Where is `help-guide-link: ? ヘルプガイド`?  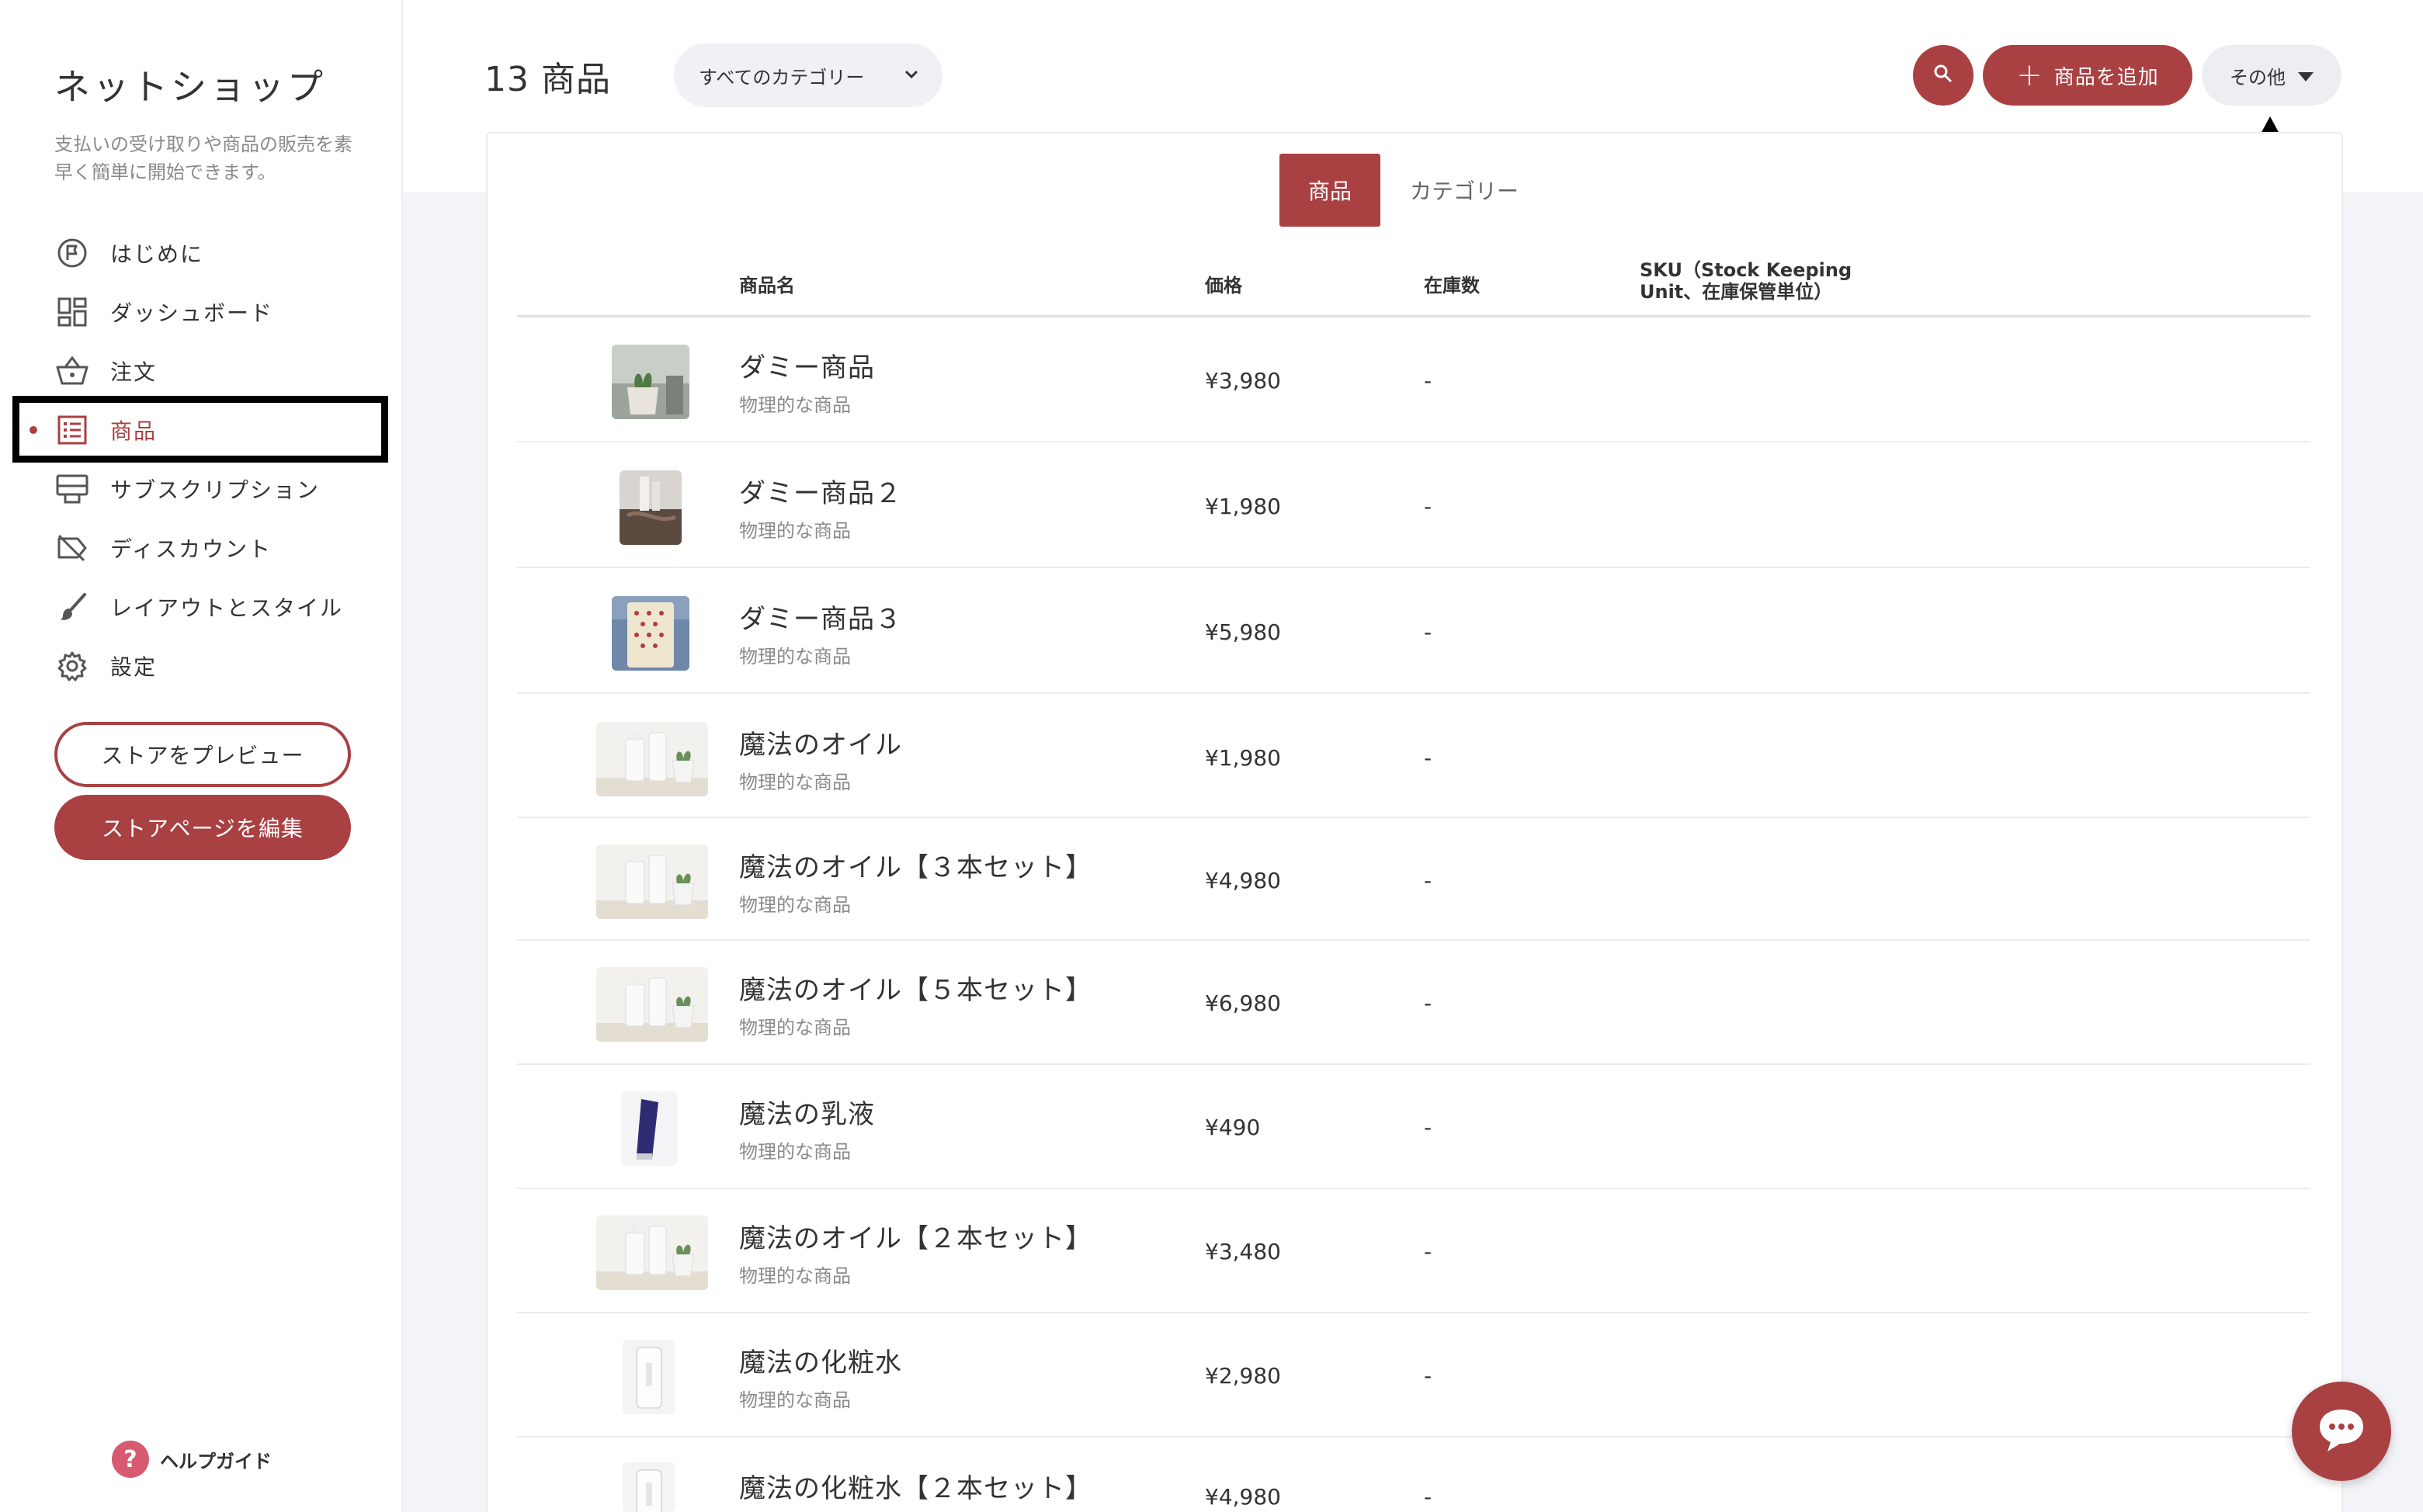
help-guide-link: ? ヘルプガイド is located at coordinates (192, 1459).